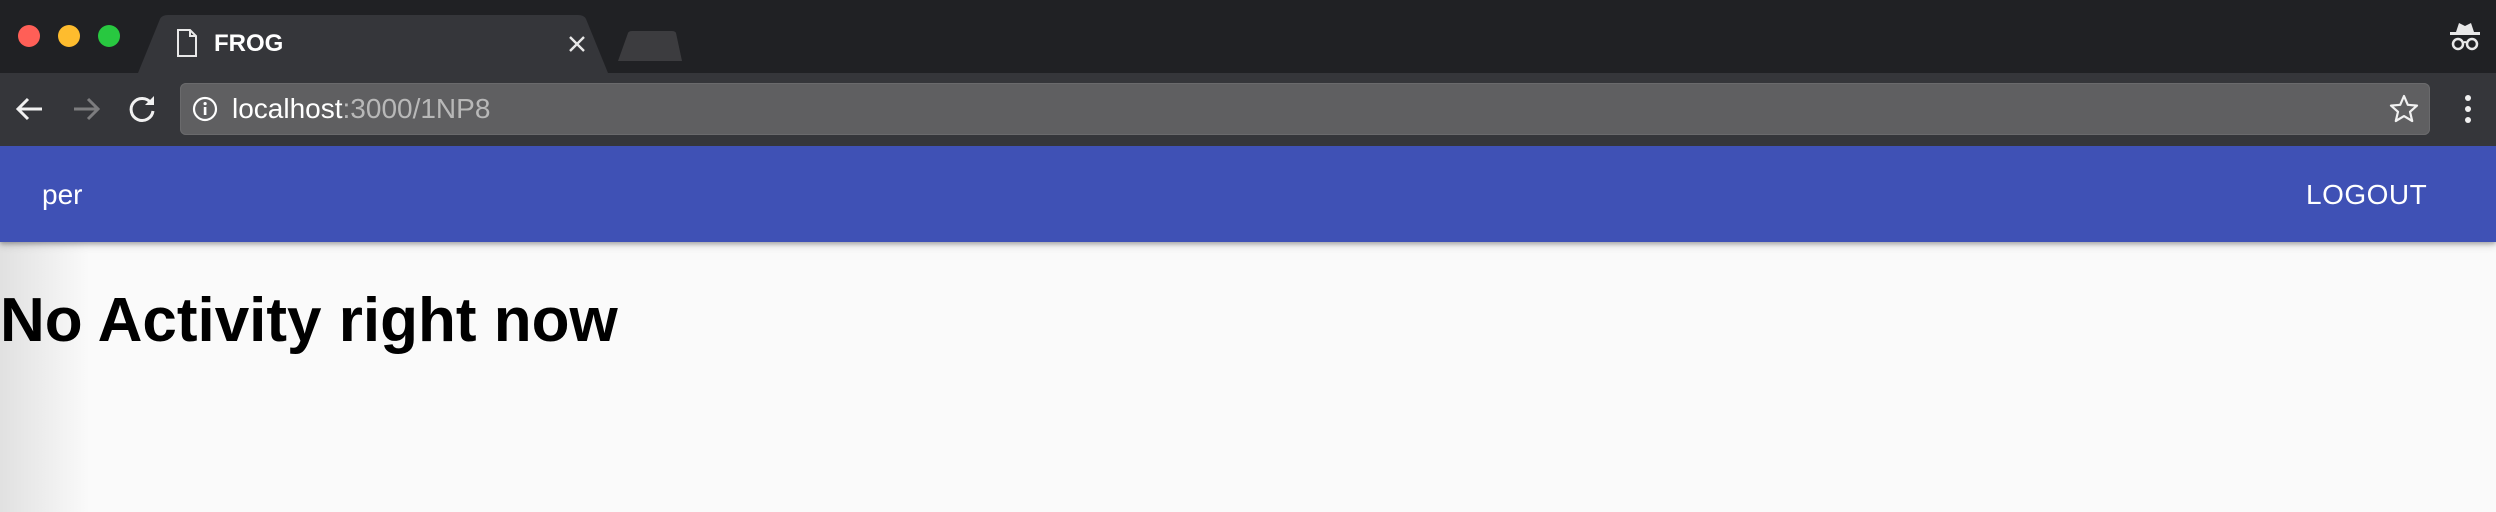 The width and height of the screenshot is (2496, 512). I want to click on browser-tab-active: FROG, so click(373, 44).